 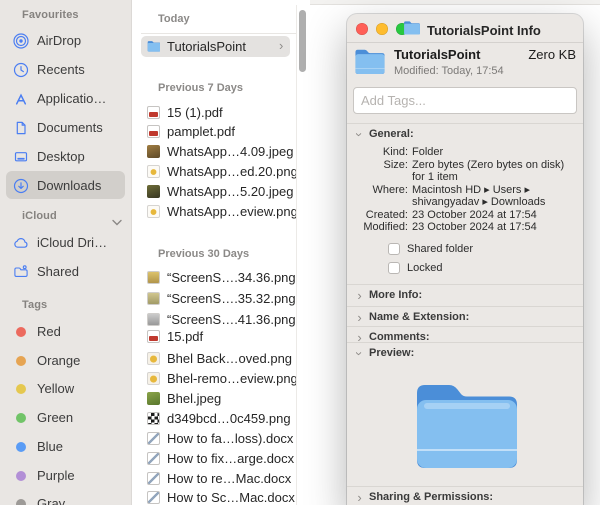 What do you see at coordinates (65, 69) in the screenshot?
I see `sidebar-item-recents: Recents` at bounding box center [65, 69].